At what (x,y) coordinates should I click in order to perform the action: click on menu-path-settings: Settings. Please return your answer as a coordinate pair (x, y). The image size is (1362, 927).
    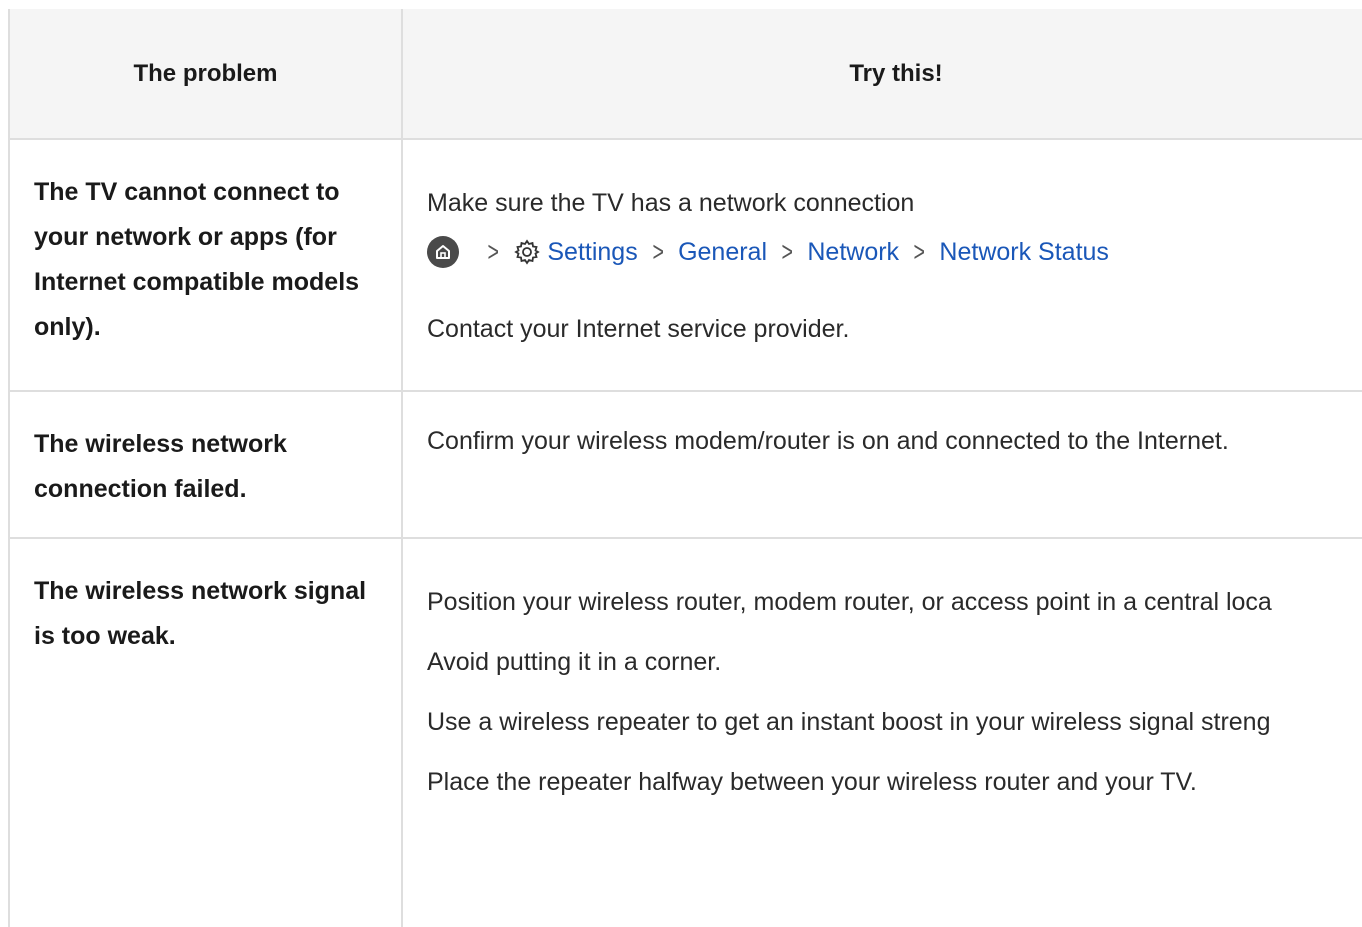
    Looking at the image, I should click on (592, 251).